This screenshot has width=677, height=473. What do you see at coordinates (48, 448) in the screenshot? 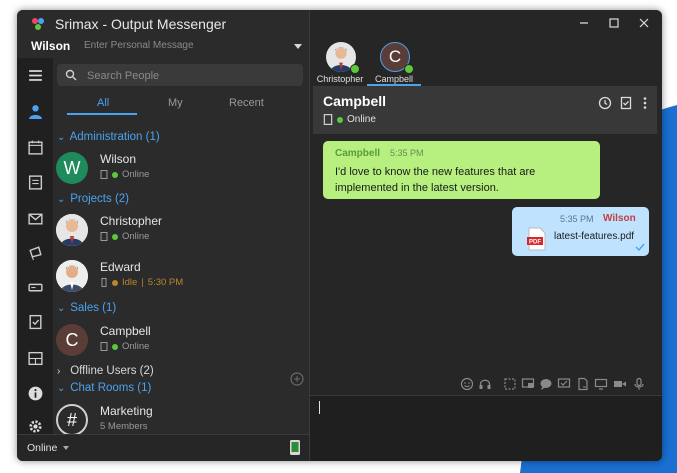
I see `status-dropdown: Online` at bounding box center [48, 448].